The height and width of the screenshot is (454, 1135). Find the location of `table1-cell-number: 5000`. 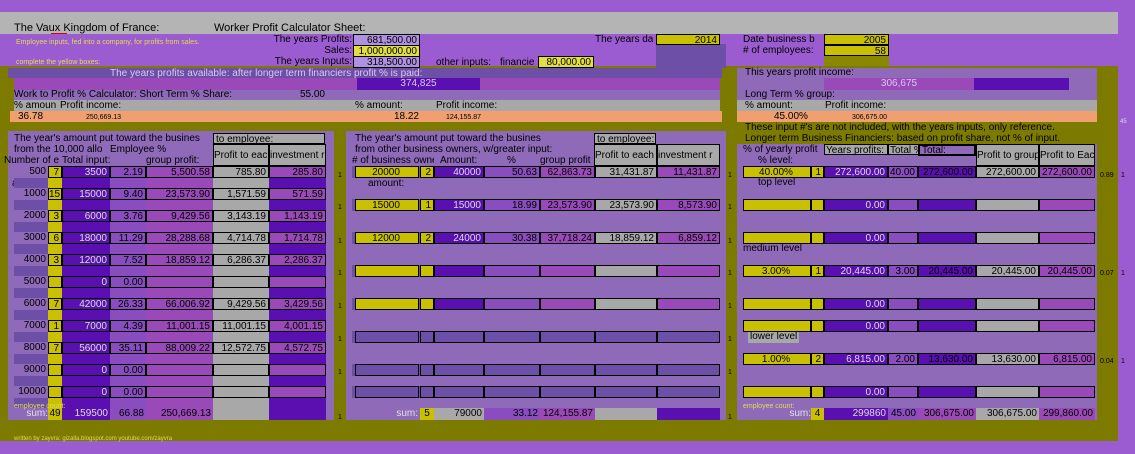

table1-cell-number: 5000 is located at coordinates (34, 281).